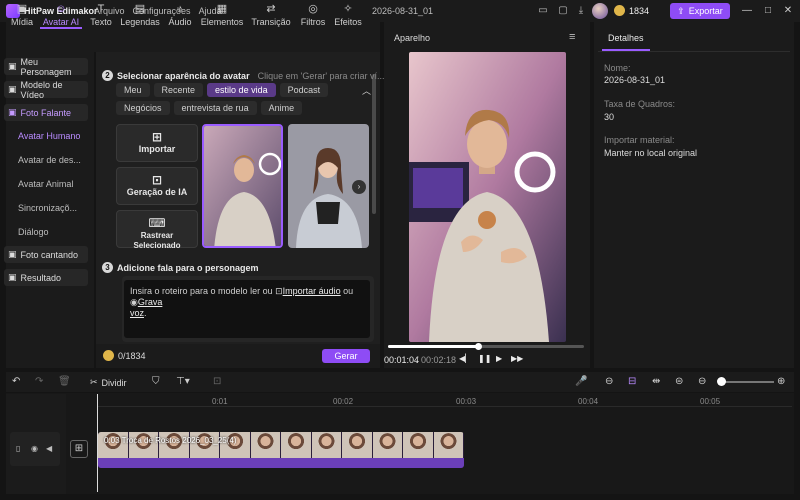 The height and width of the screenshot is (500, 800). What do you see at coordinates (412, 38) in the screenshot?
I see `preview-title: Aparelho` at bounding box center [412, 38].